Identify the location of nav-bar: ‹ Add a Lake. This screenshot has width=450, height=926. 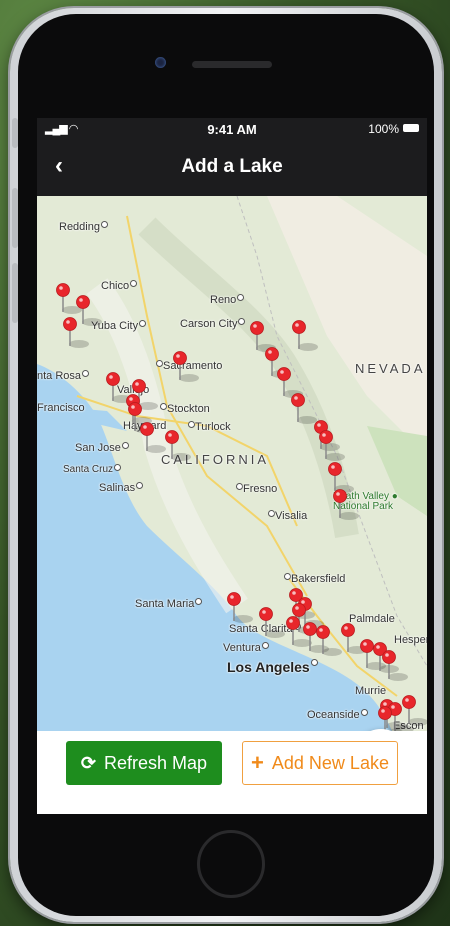
(232, 168).